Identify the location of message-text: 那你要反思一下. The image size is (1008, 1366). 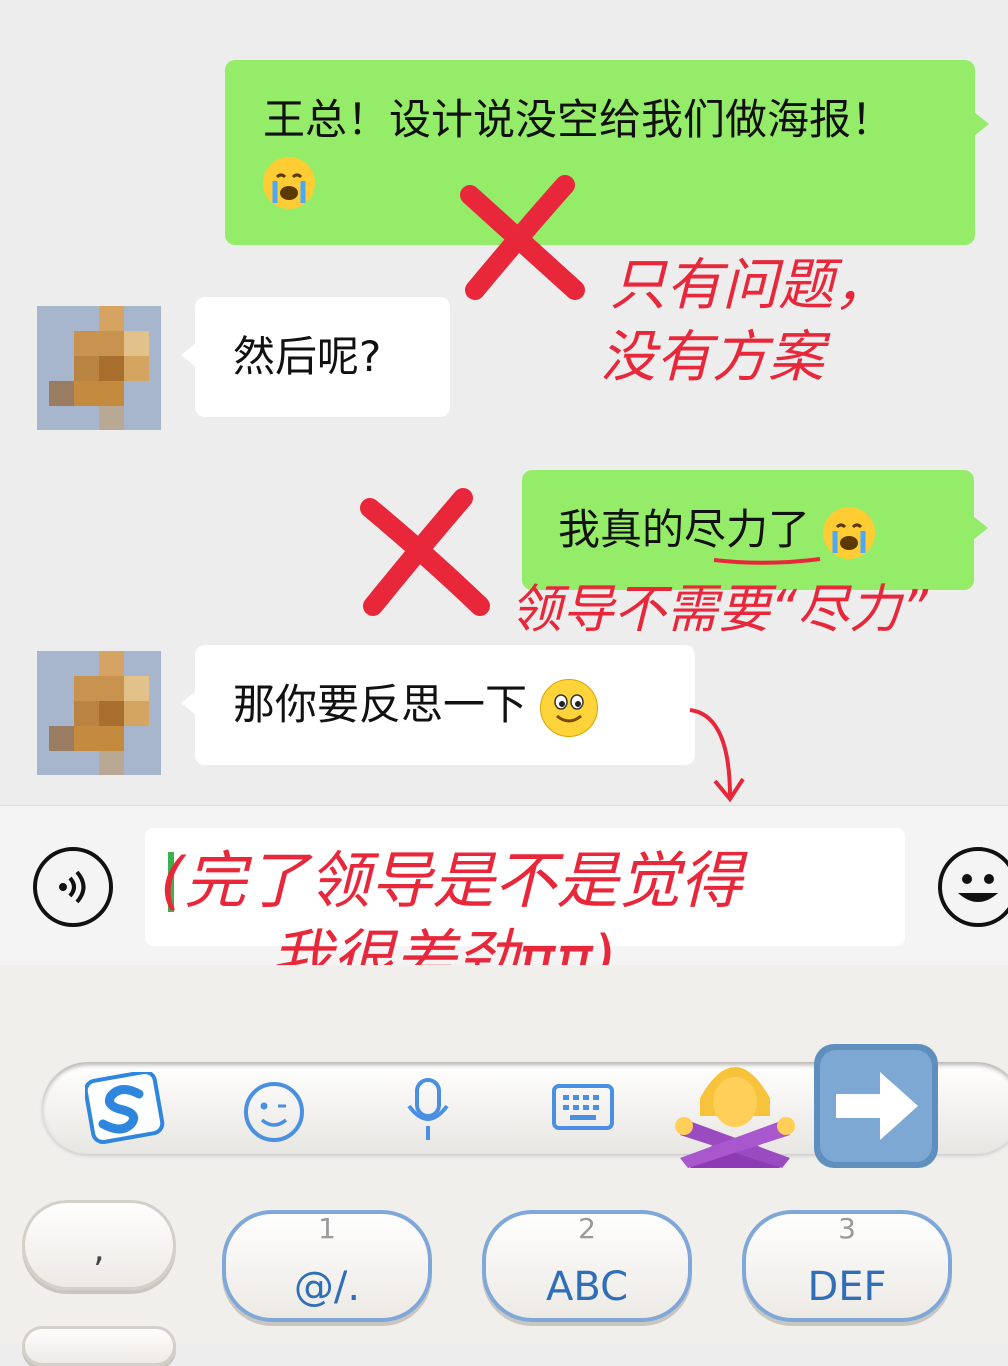
(416, 706).